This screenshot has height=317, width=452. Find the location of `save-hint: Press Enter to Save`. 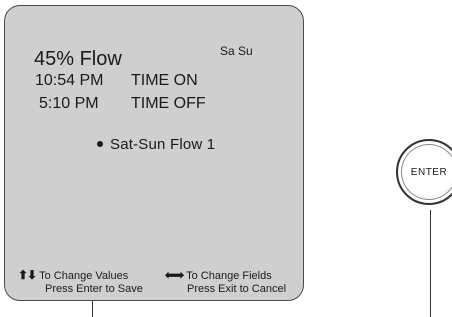

save-hint: Press Enter to Save is located at coordinates (94, 289).